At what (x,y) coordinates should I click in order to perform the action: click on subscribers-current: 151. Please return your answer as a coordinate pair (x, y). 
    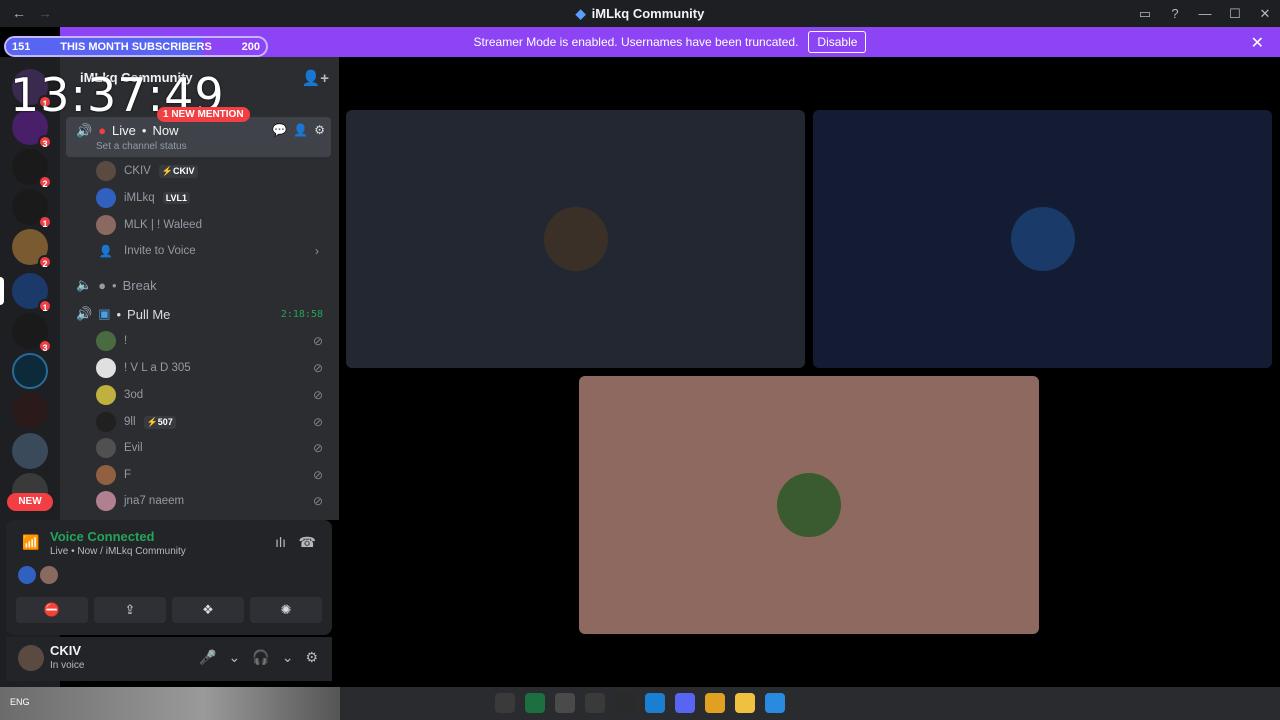
    Looking at the image, I should click on (21, 46).